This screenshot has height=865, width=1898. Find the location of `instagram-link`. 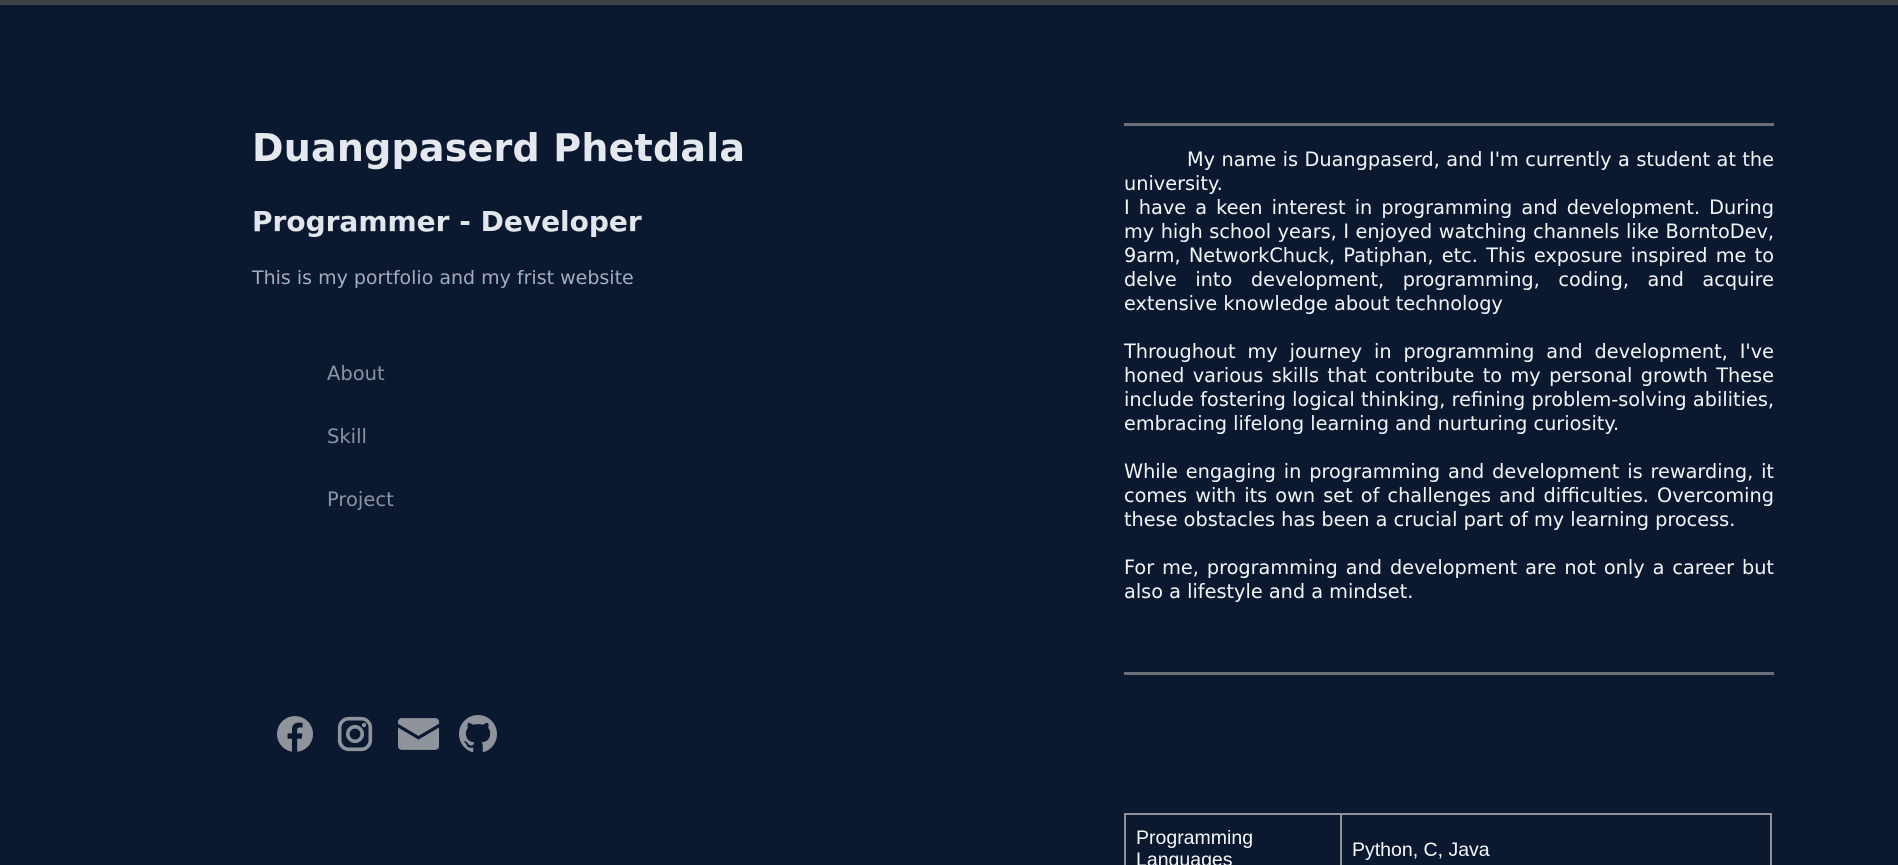

instagram-link is located at coordinates (367, 734).